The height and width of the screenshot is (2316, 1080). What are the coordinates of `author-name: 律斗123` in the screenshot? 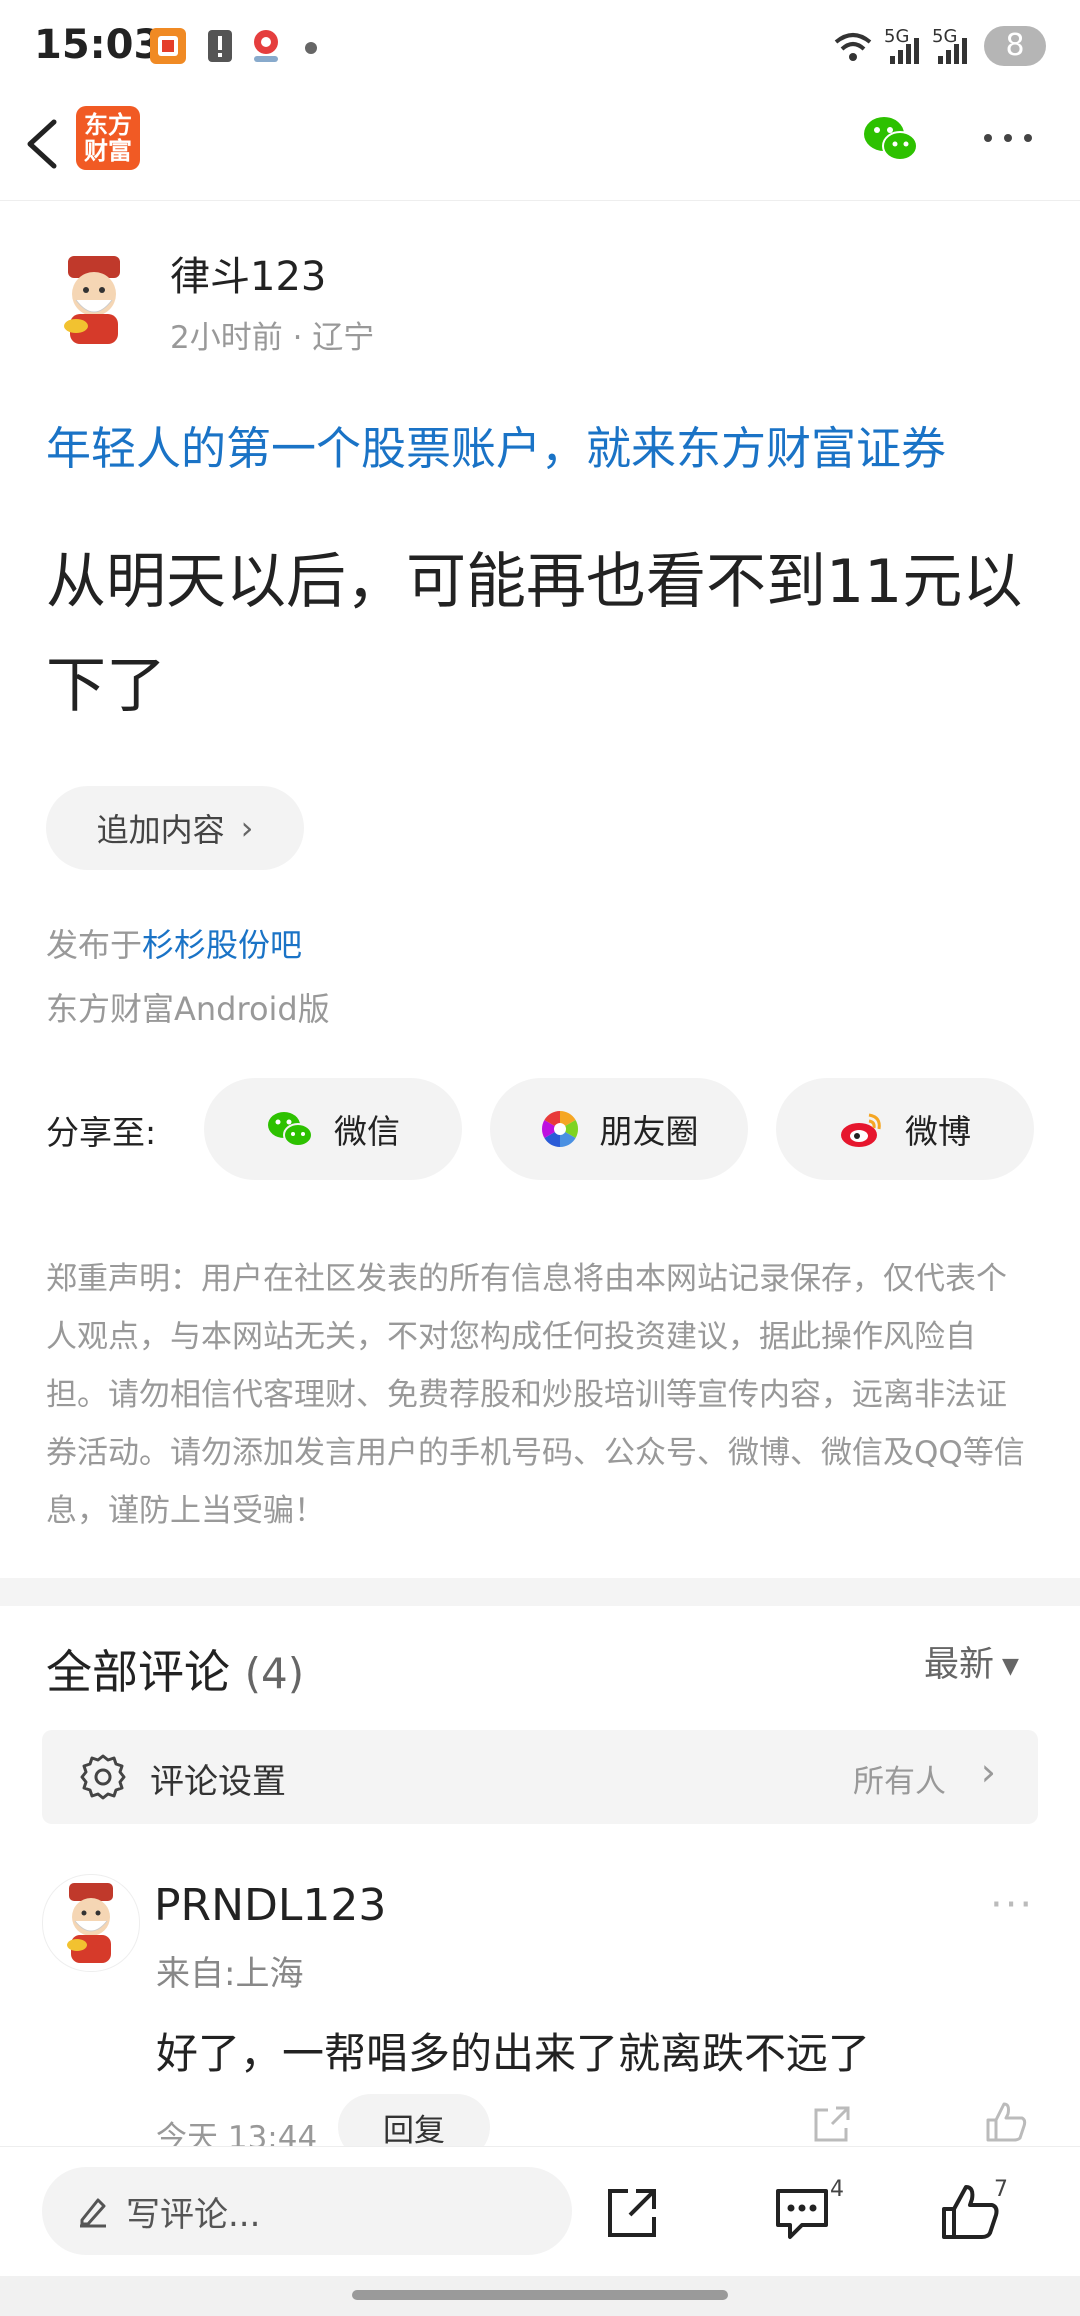 It's located at (248, 273).